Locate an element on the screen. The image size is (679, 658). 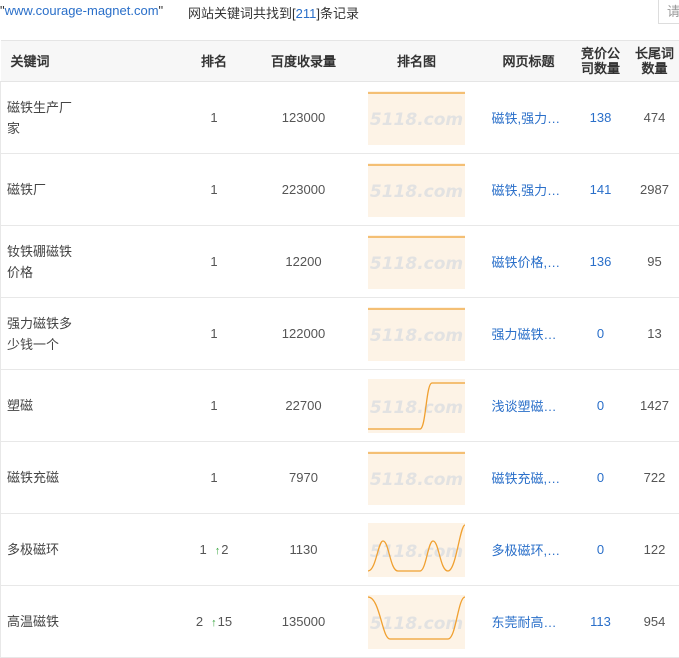
keyword-text: 钕铁硼磁铁 is located at coordinates (39, 251).